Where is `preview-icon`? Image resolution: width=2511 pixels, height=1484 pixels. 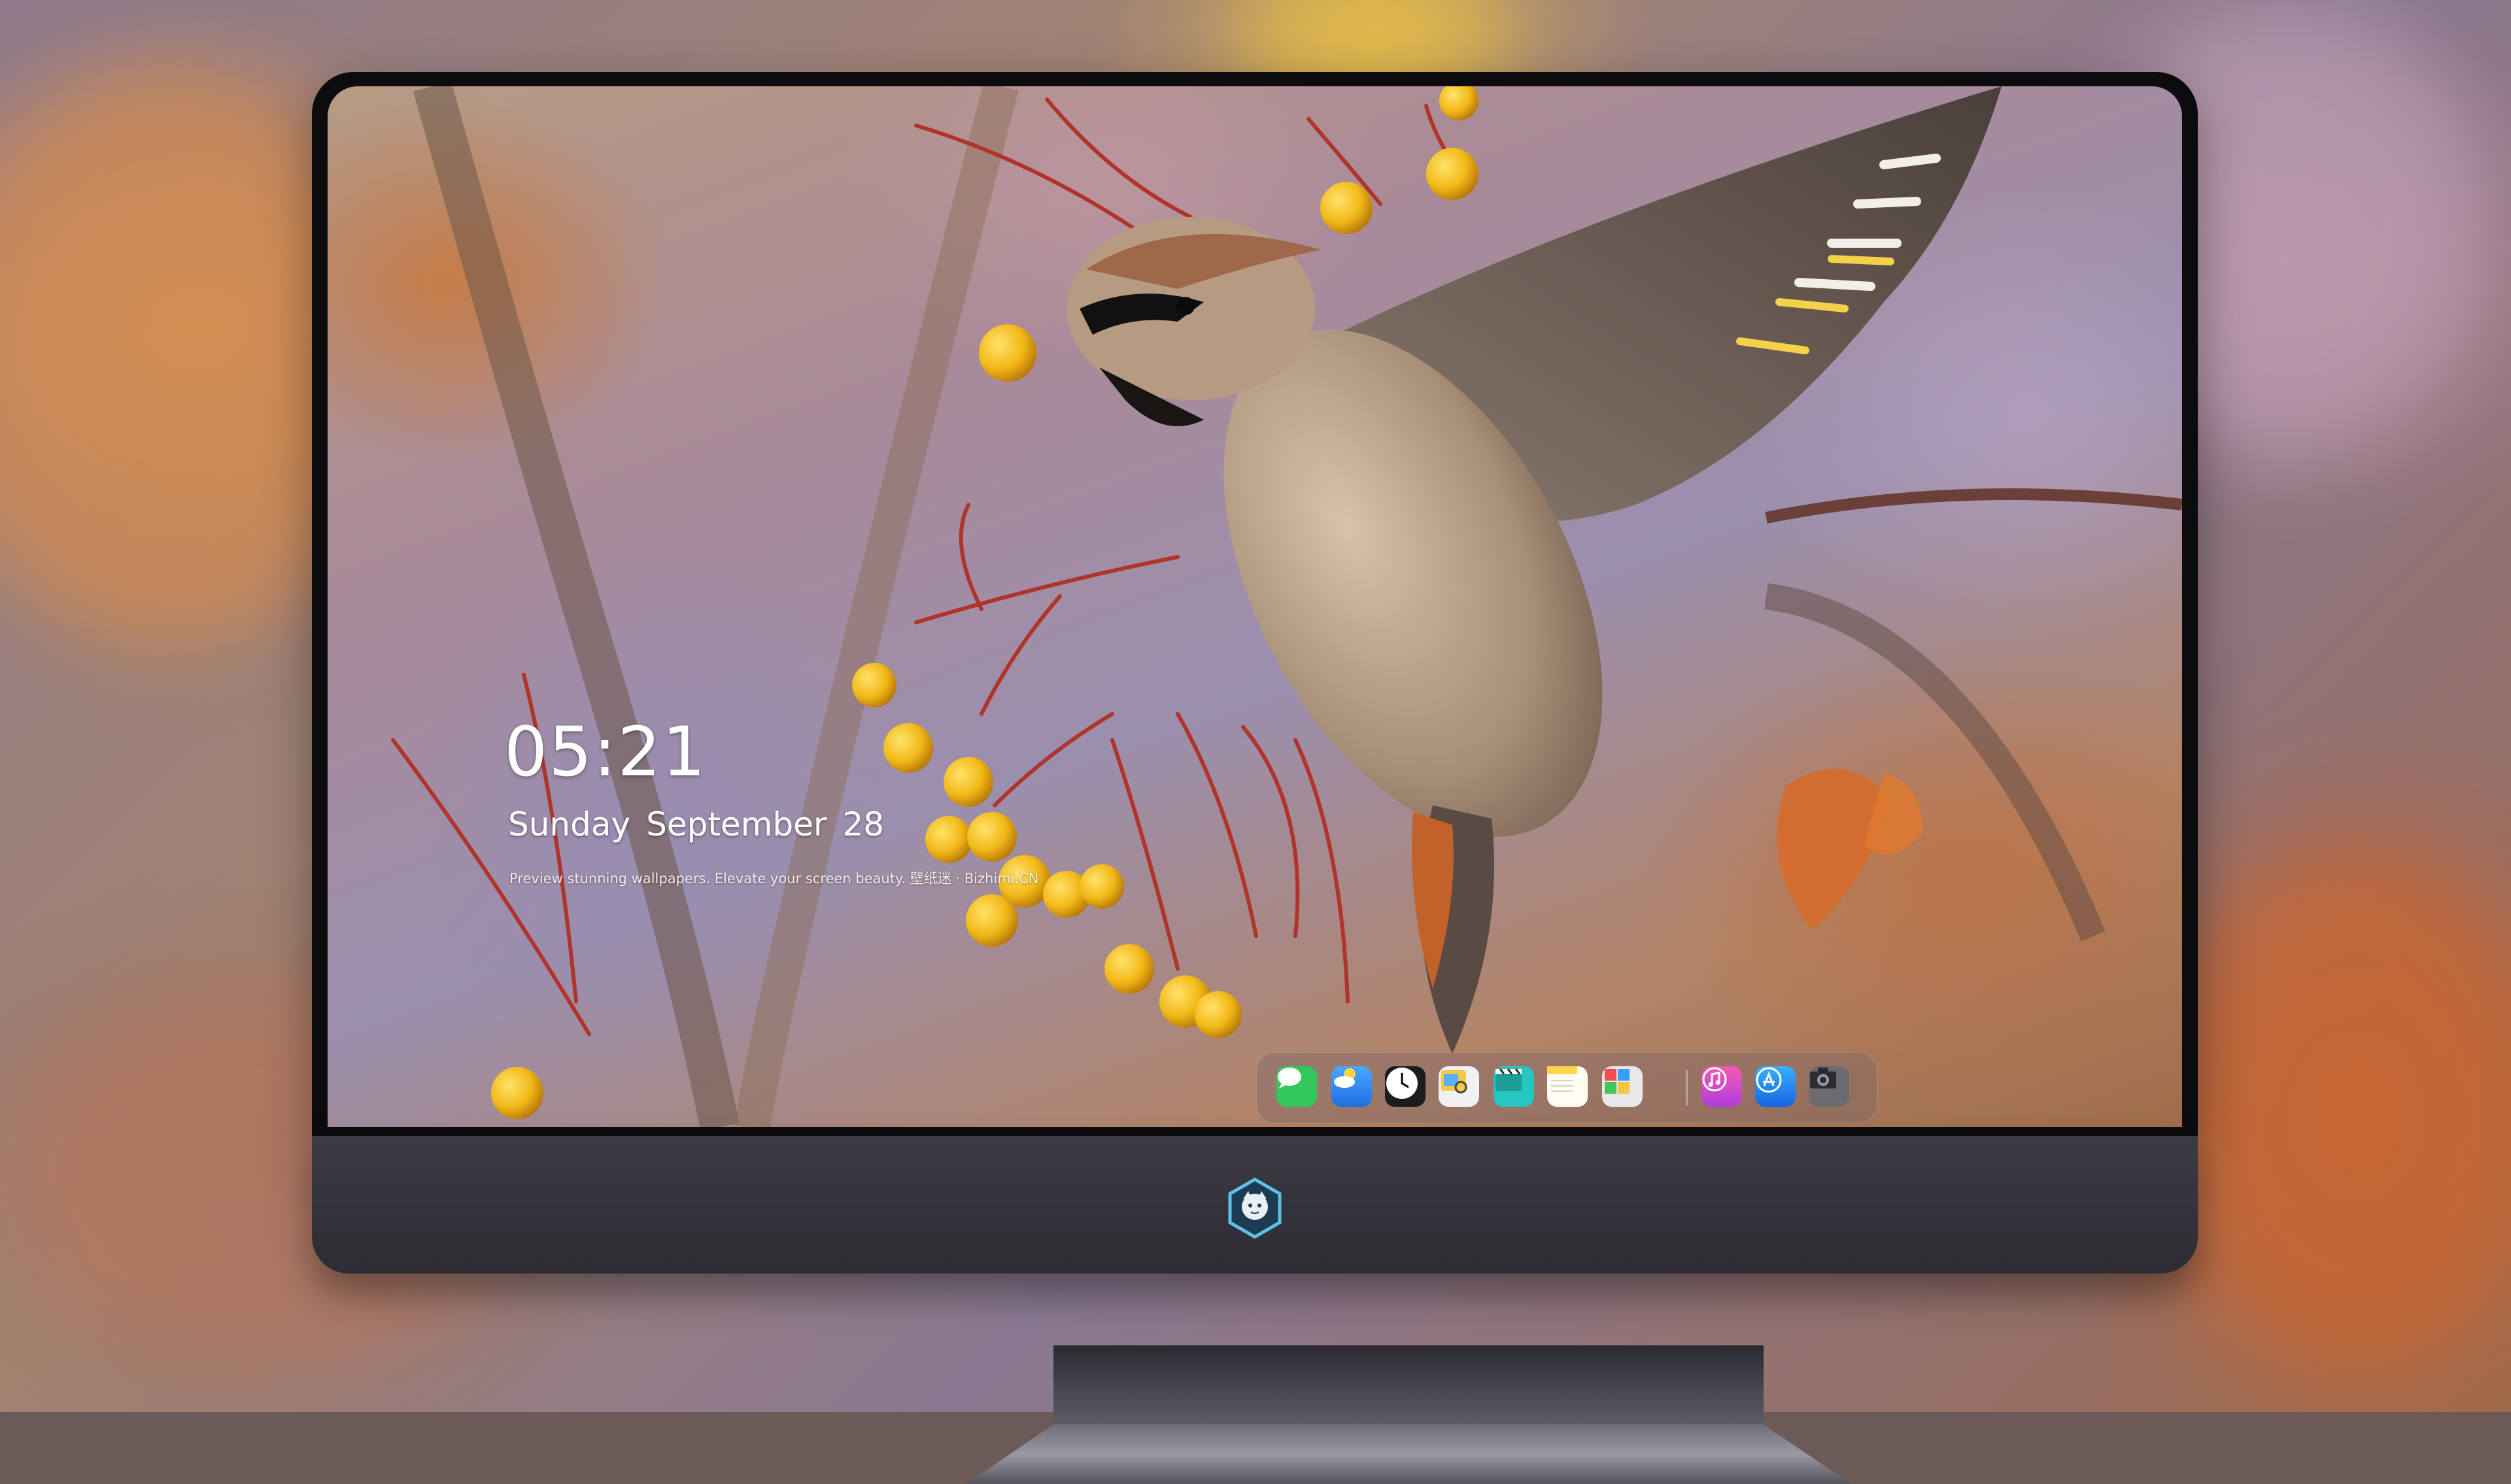
preview-icon is located at coordinates (1459, 1086).